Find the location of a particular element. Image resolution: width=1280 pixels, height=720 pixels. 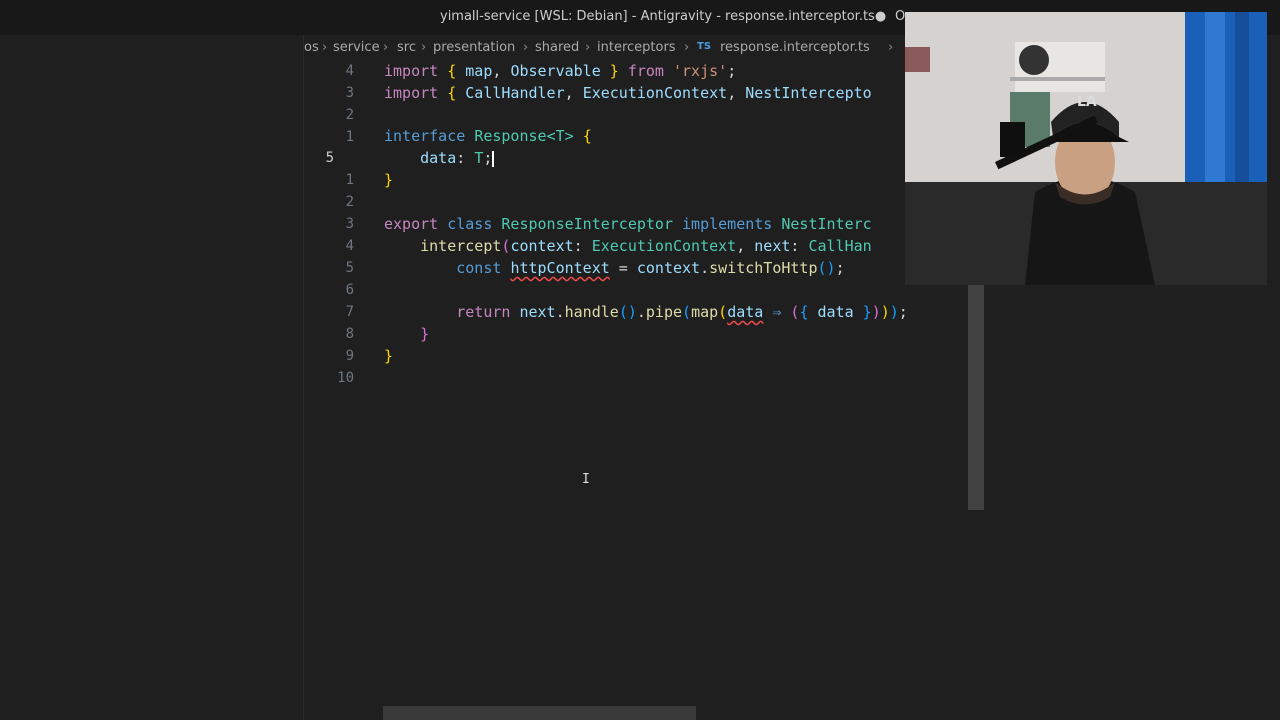

line-number: 7 is located at coordinates (349, 312).